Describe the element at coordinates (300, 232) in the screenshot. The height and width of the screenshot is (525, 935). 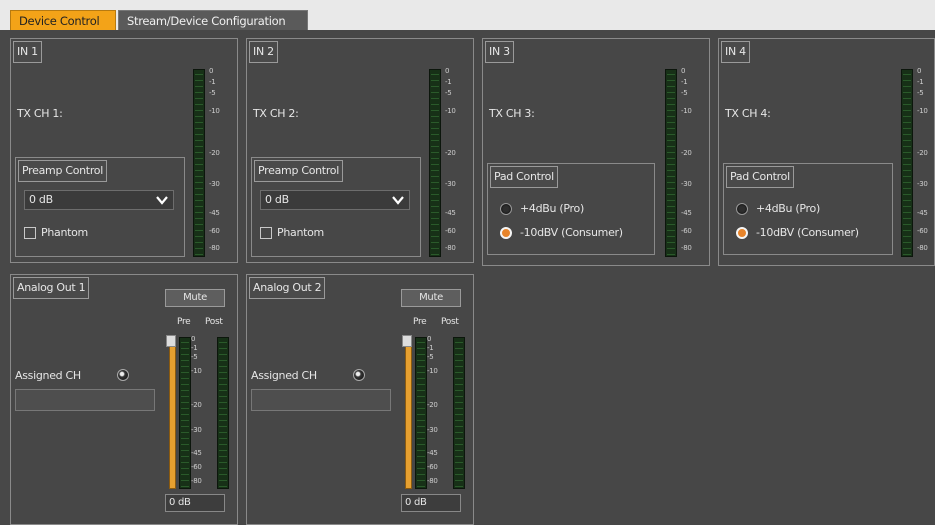
I see `phantom-label: Phantom` at that location.